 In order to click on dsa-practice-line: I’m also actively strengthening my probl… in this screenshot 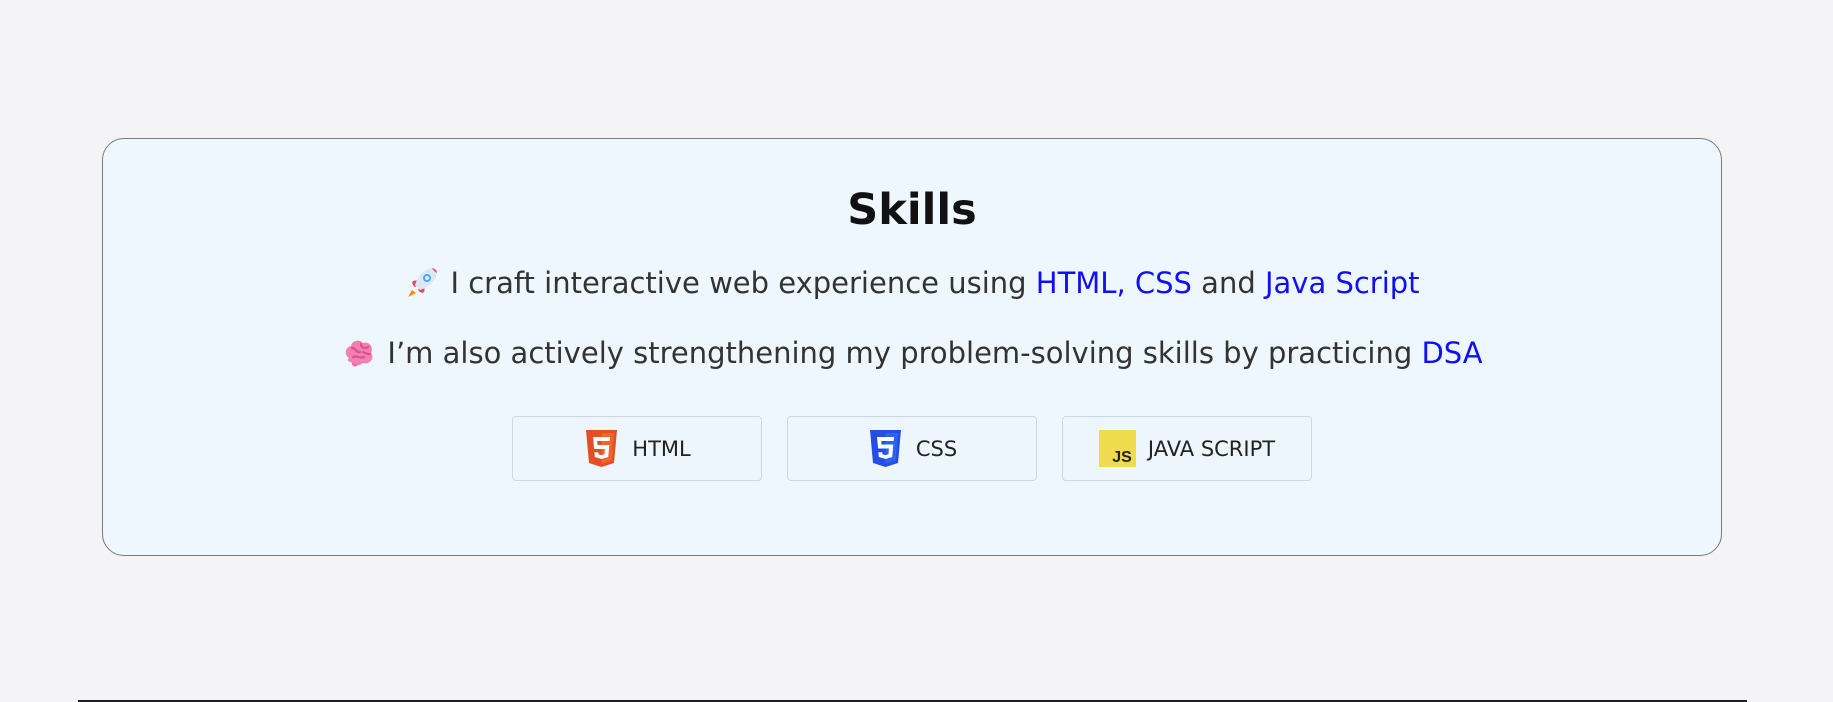, I will do `click(912, 353)`.